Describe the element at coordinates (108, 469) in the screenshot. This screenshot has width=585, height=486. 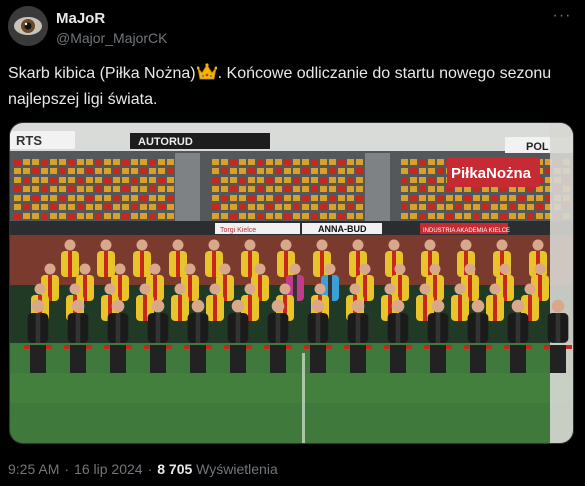
I see `tweet-date: 16 lip 2024` at that location.